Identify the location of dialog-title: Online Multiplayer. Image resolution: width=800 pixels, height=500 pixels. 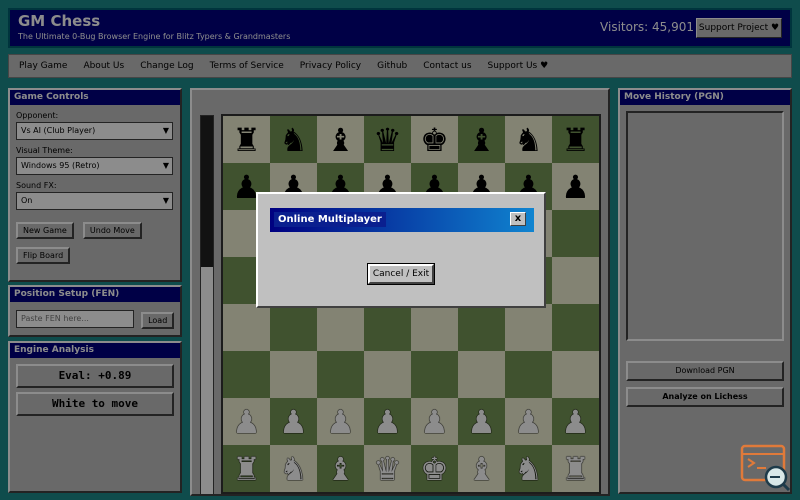
(330, 219).